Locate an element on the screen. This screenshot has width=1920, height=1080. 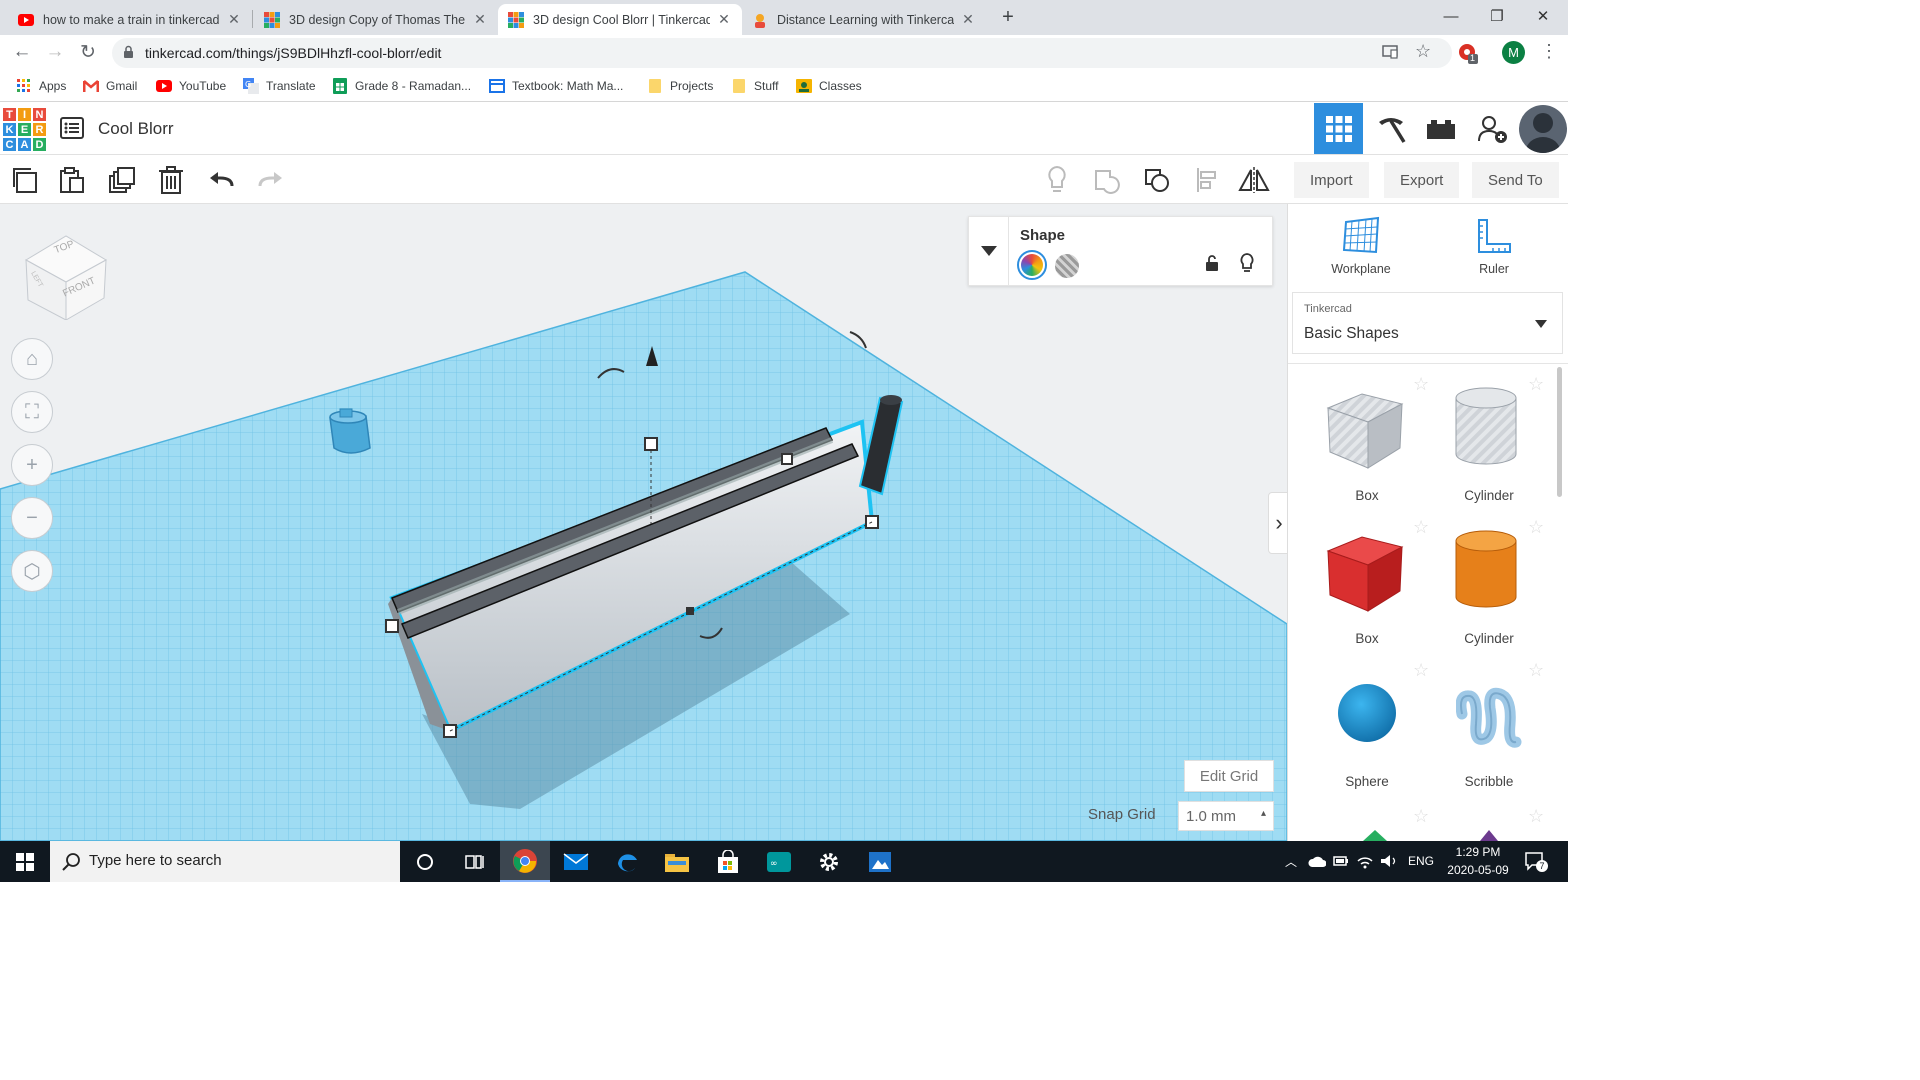
store-taskbar-button is located at coordinates (728, 861).